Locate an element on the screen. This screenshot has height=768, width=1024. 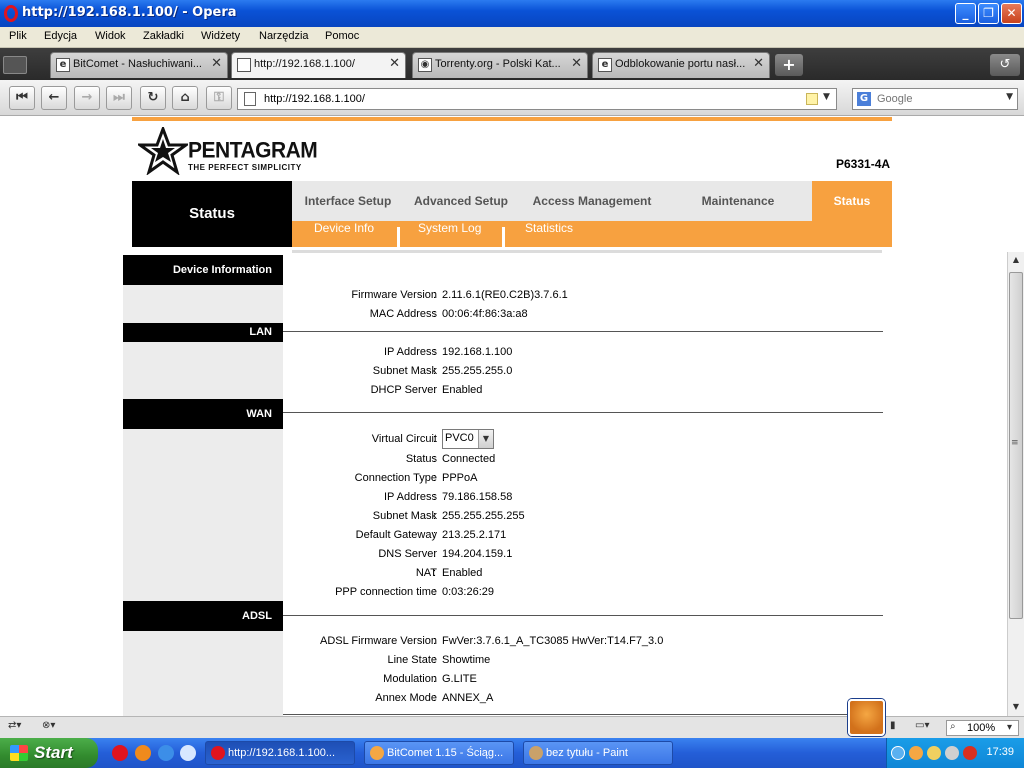
info-row: Status: Connected is located at coordinates (450, 459).